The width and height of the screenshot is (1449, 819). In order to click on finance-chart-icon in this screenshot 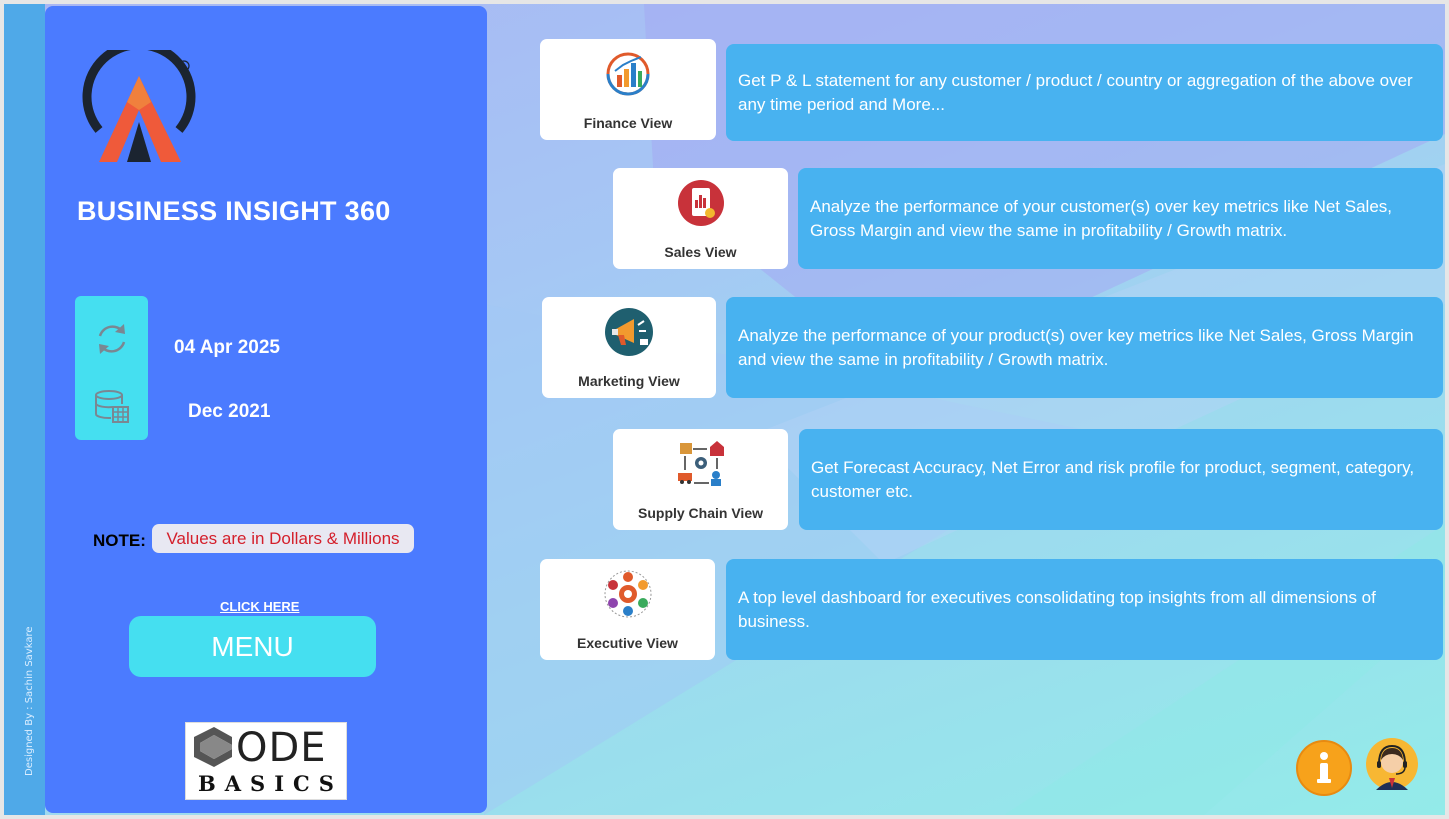, I will do `click(628, 74)`.